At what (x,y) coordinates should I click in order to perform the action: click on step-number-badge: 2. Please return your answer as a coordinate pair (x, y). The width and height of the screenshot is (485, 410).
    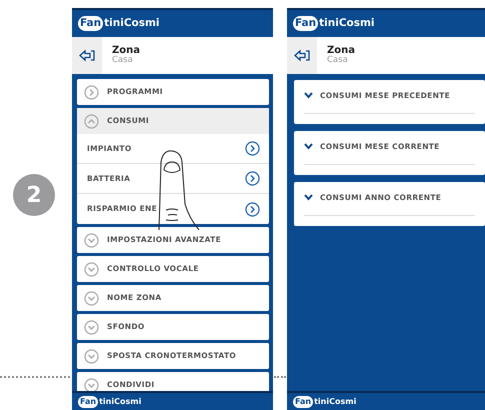
    Looking at the image, I should click on (34, 195).